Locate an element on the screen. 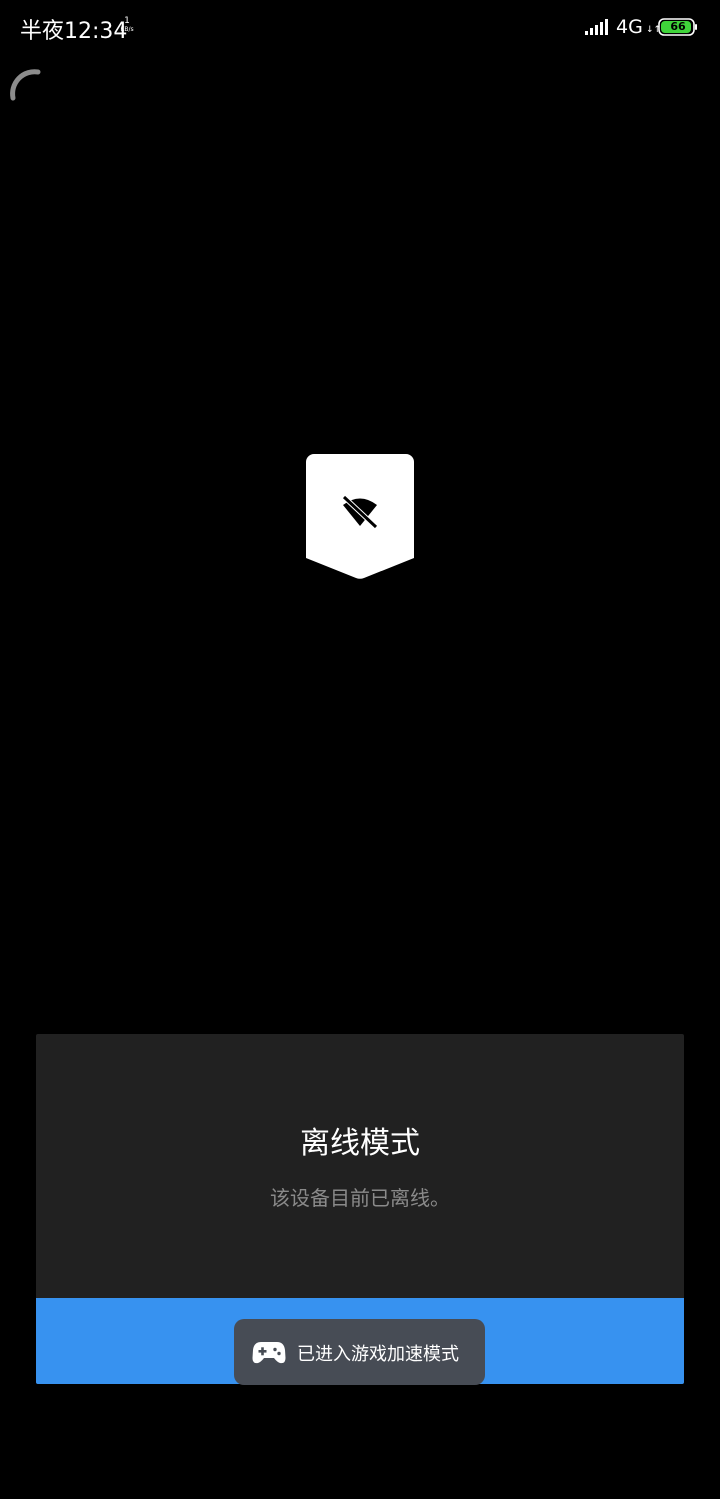 This screenshot has width=720, height=1499. network-speed-value: 1 is located at coordinates (127, 21).